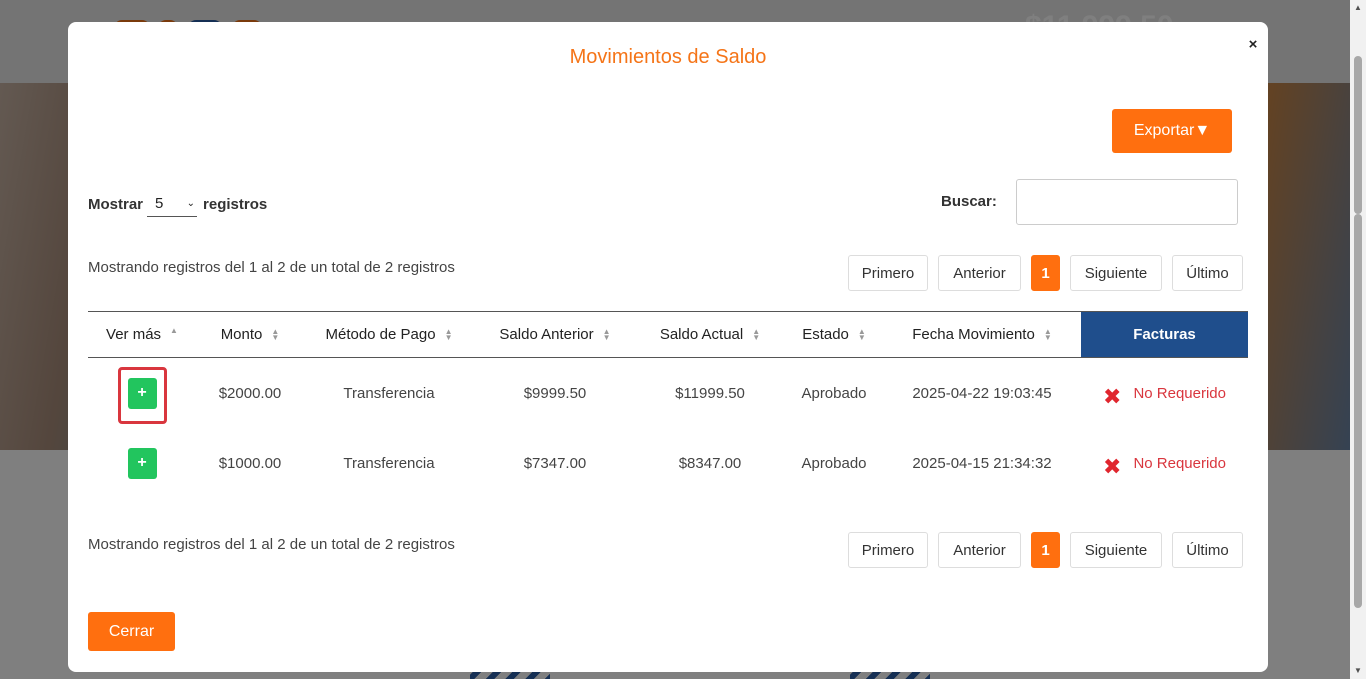 The image size is (1366, 679). Describe the element at coordinates (969, 201) in the screenshot. I see `search-label: Buscar:` at that location.